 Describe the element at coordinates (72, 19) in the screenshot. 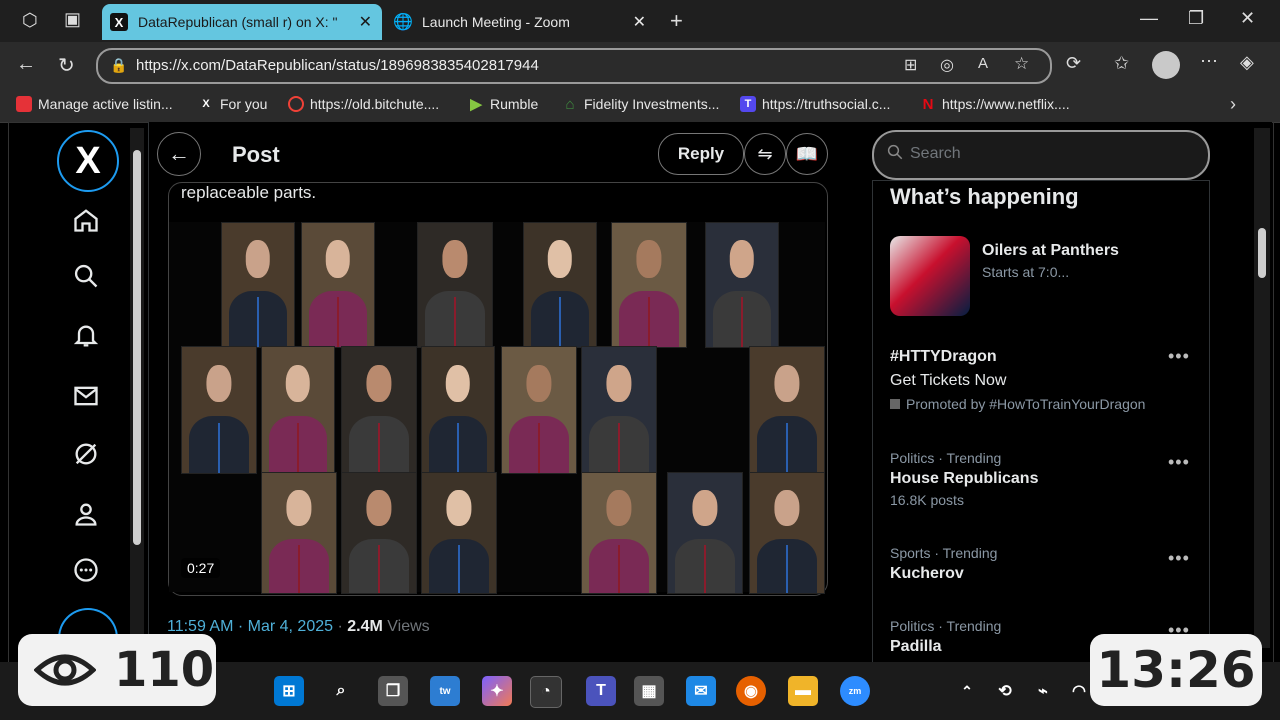

I see `tab-actions-icon: ▣` at that location.